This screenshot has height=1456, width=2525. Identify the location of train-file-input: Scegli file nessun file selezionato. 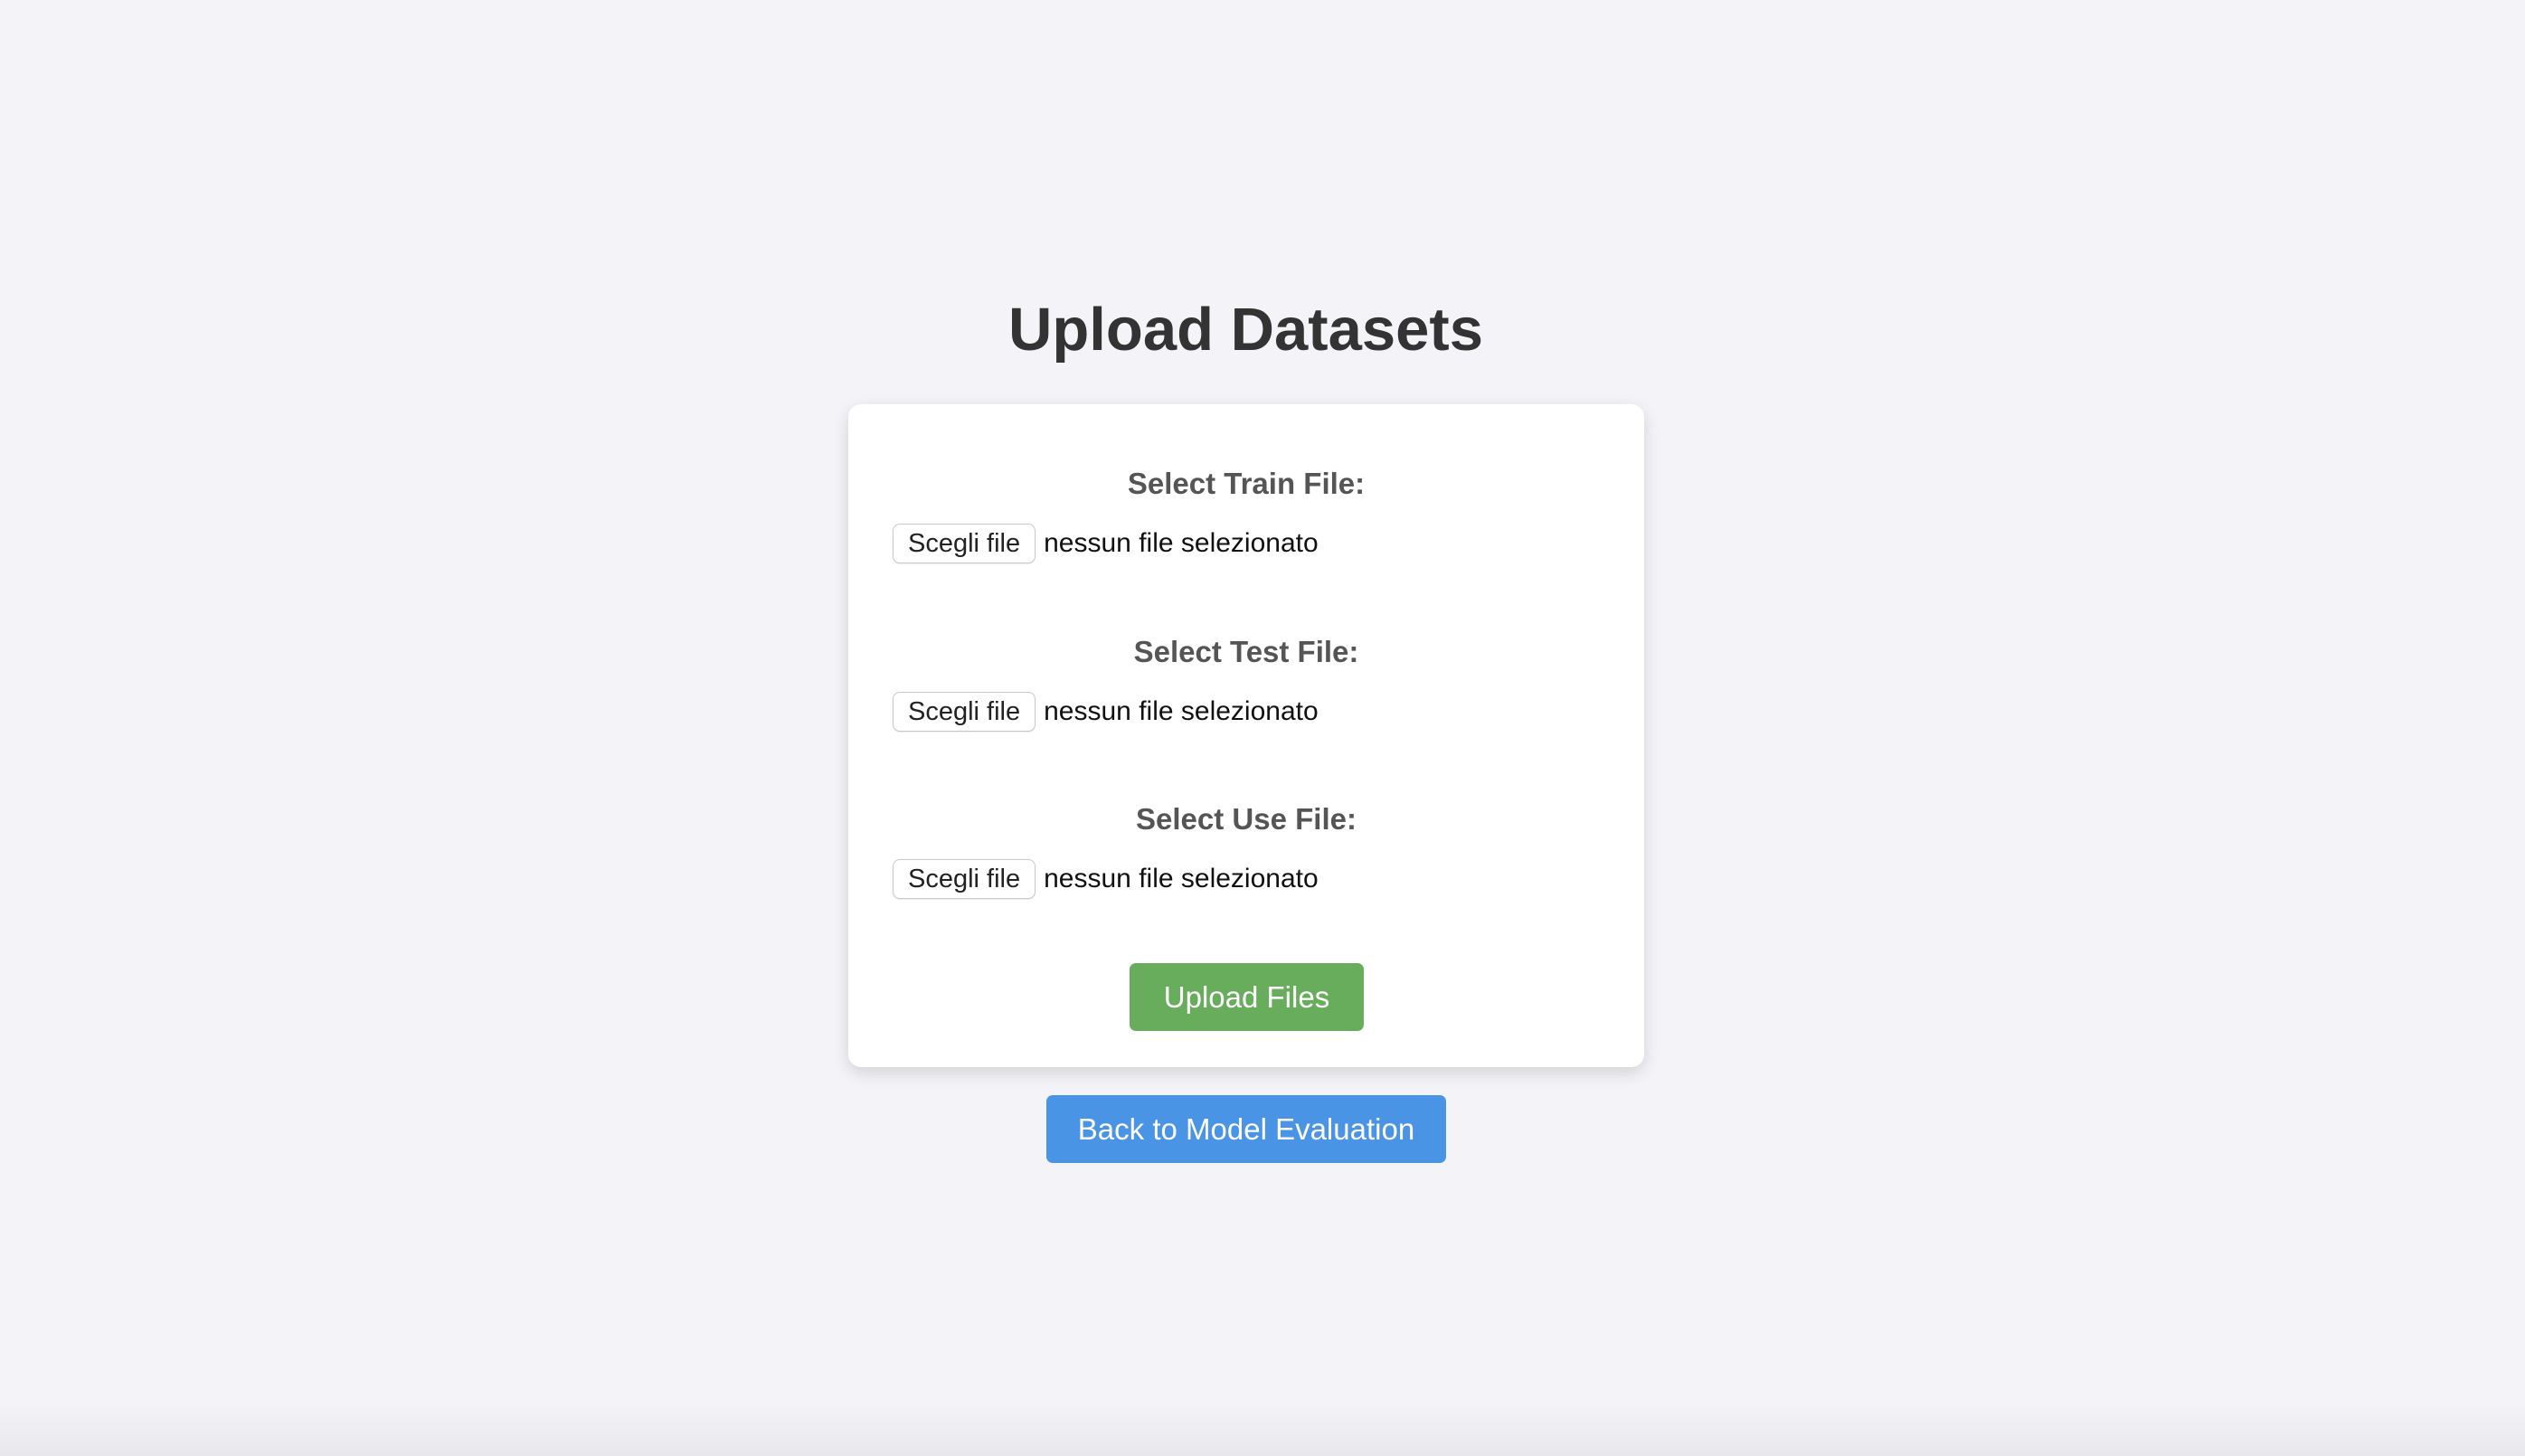
(1106, 543).